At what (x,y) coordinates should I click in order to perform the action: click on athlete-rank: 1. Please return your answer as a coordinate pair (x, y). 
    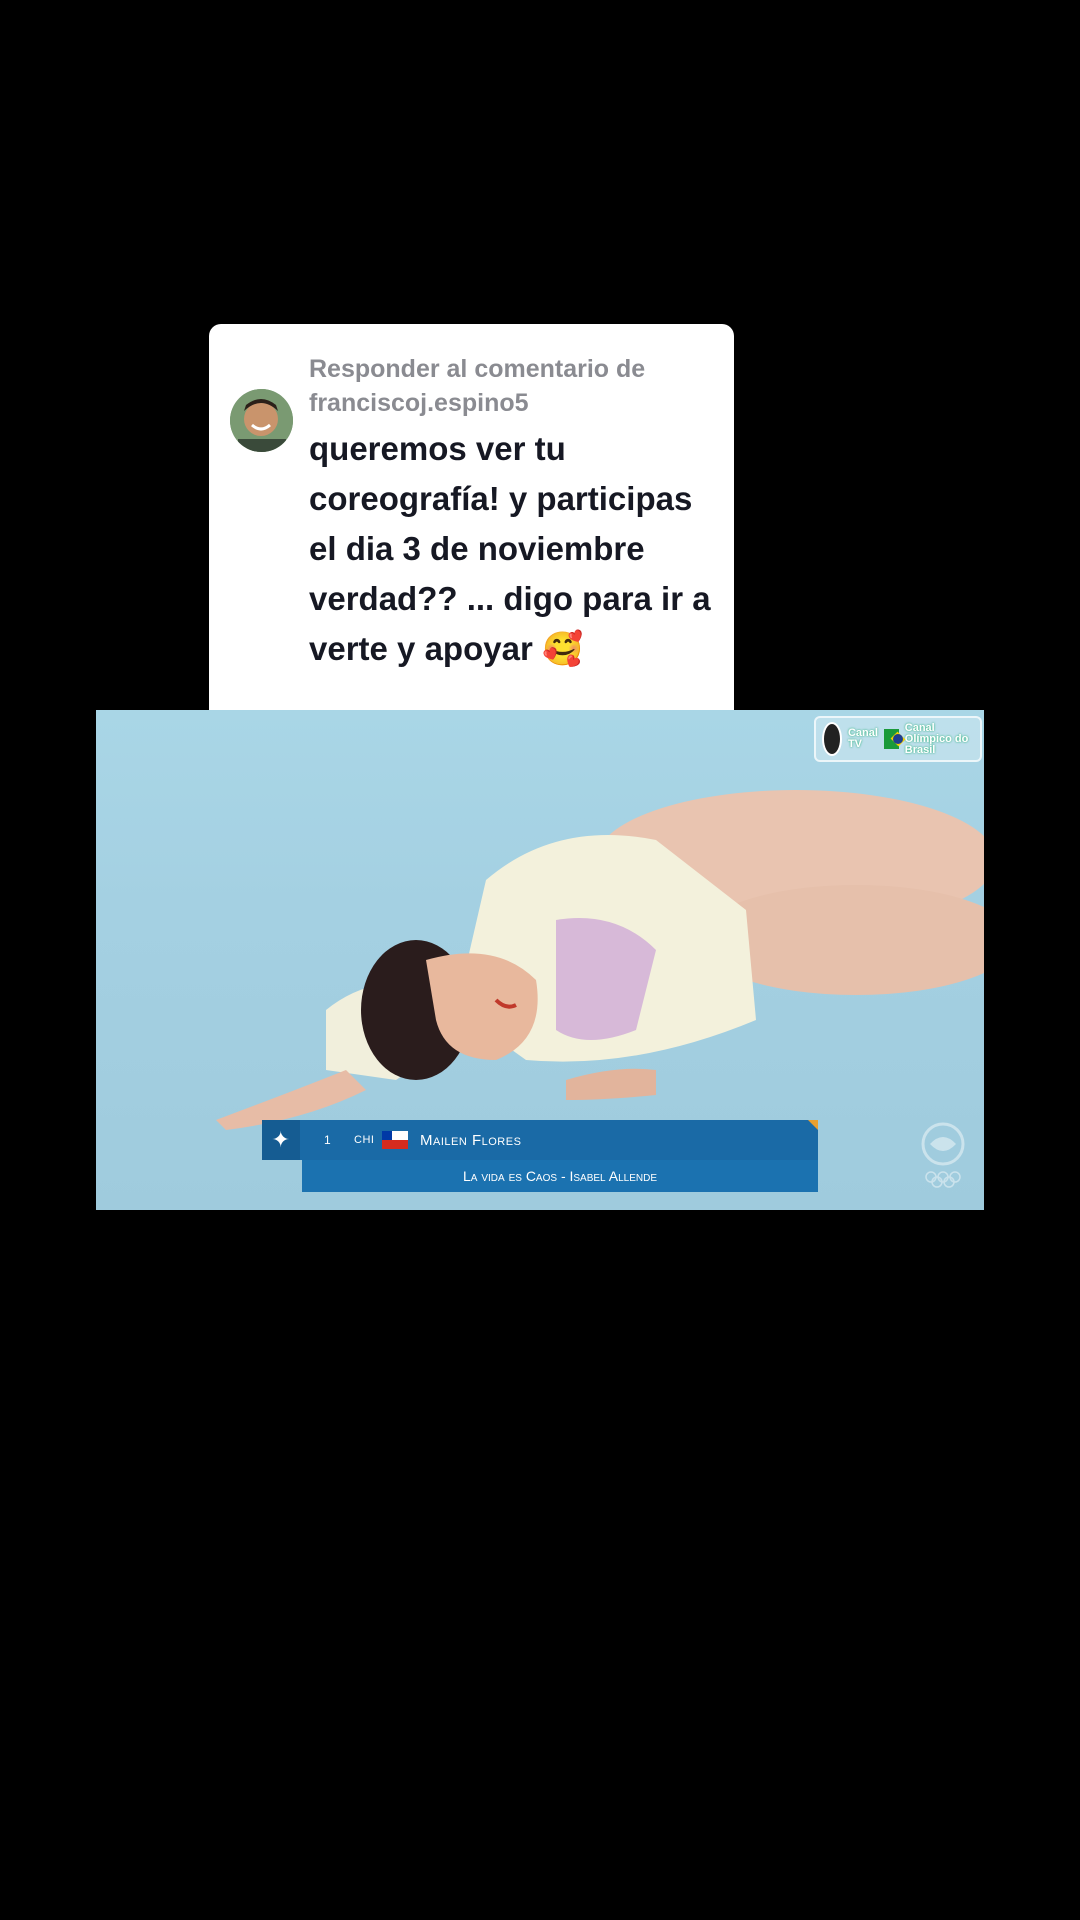
    Looking at the image, I should click on (328, 1140).